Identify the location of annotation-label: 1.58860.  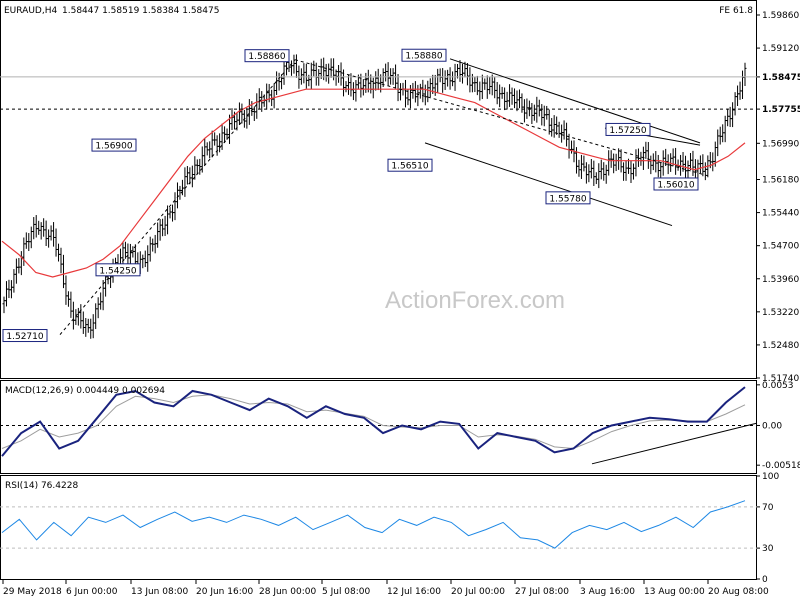
(266, 57).